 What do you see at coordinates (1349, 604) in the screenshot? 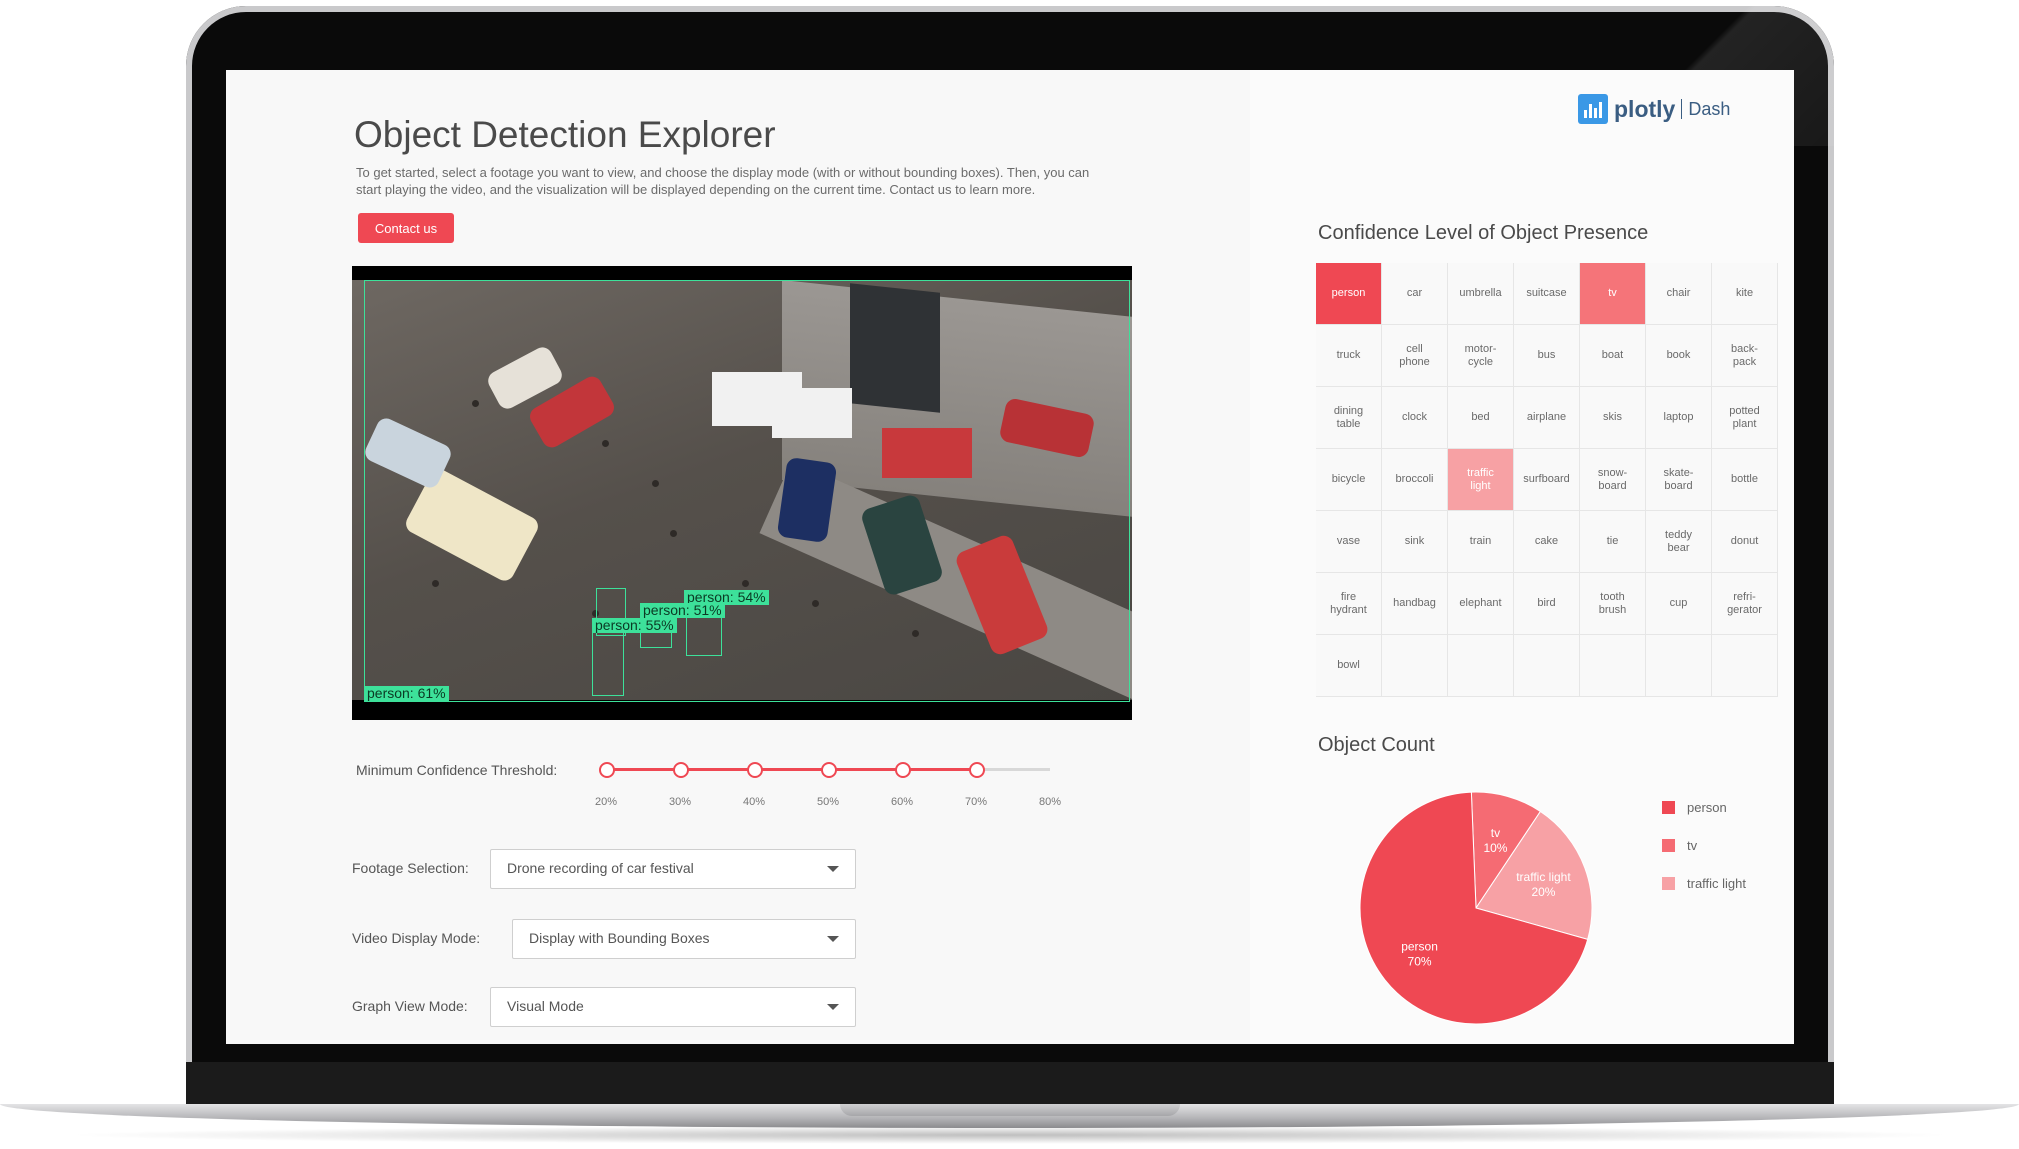
I see `heatmap-cell: fire hydrant` at bounding box center [1349, 604].